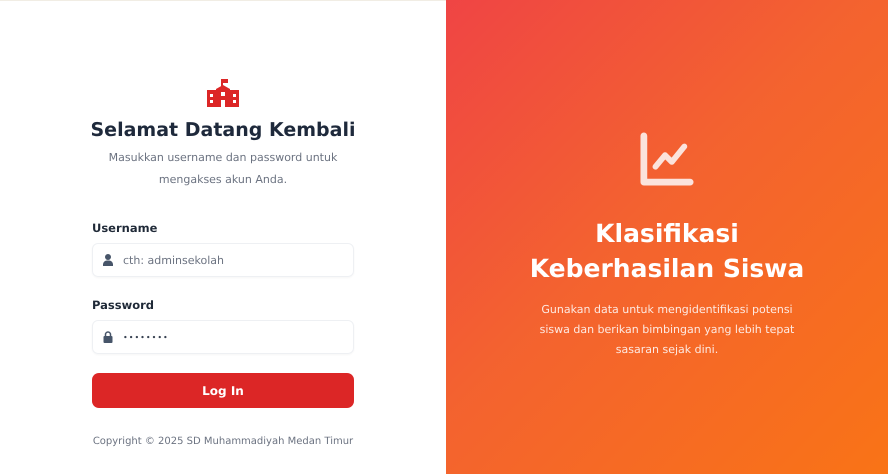 The width and height of the screenshot is (888, 474). What do you see at coordinates (123, 305) in the screenshot?
I see `field-label: Password` at bounding box center [123, 305].